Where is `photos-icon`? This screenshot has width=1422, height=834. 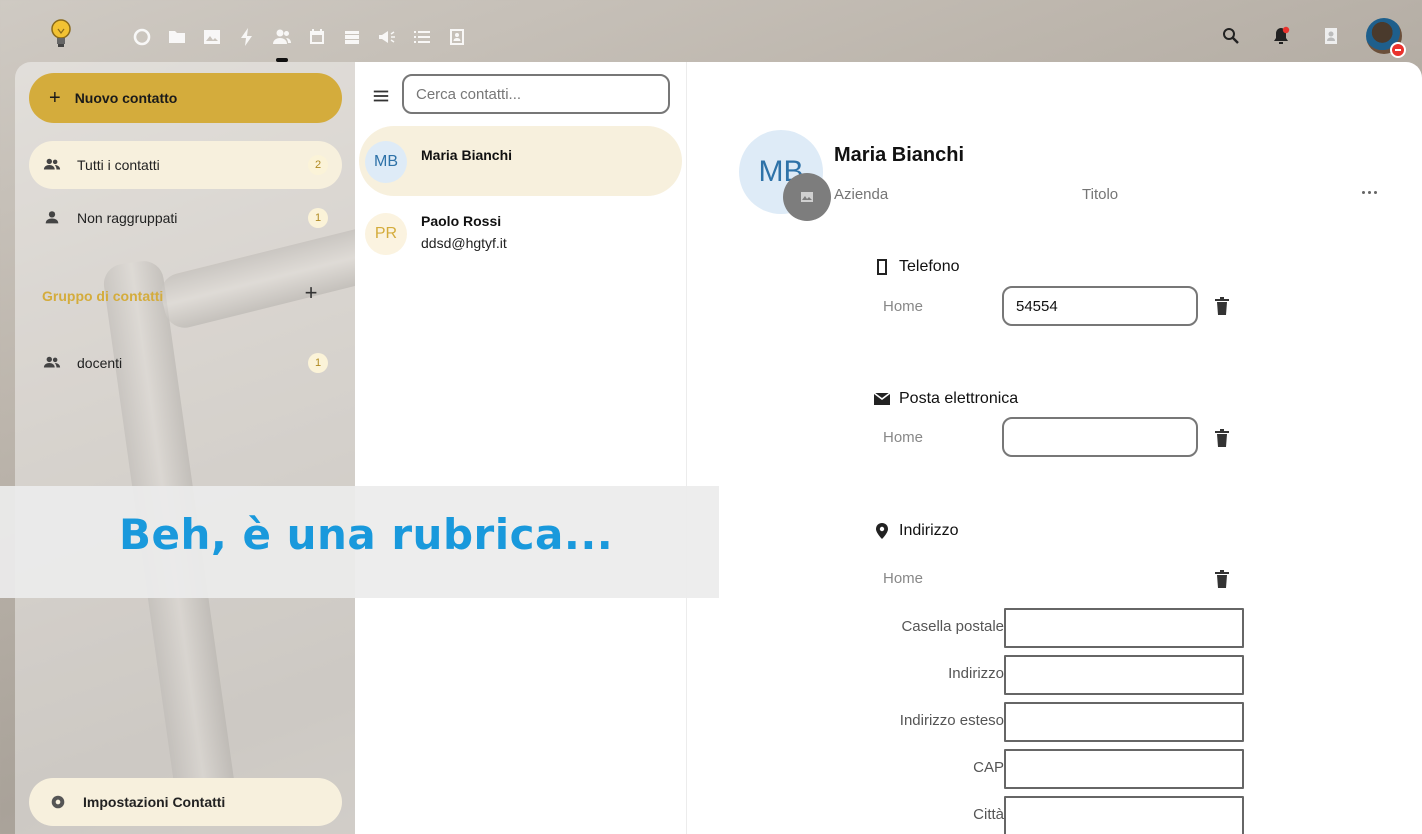
photos-icon is located at coordinates (211, 37).